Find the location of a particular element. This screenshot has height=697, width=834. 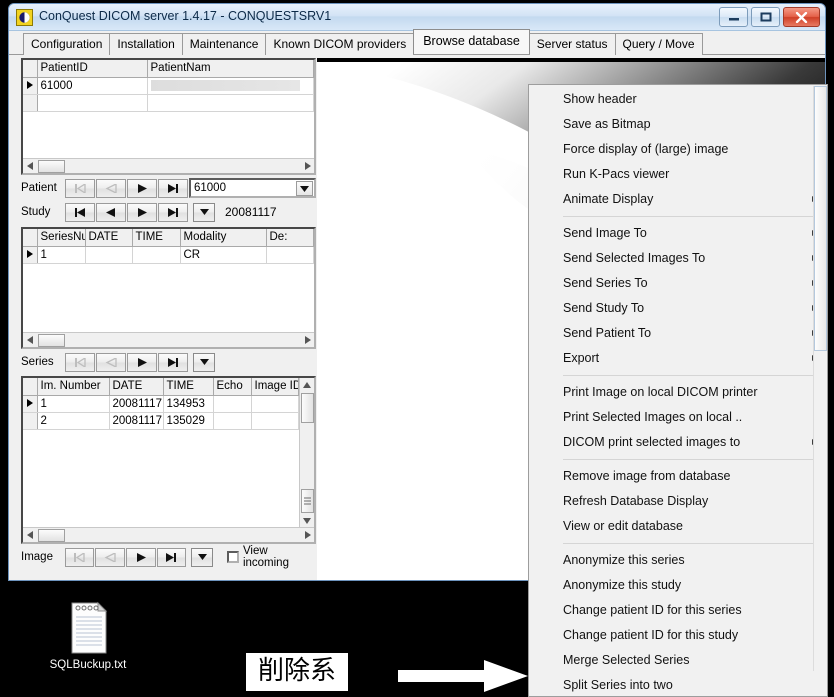

tab-browse-database: Browse database is located at coordinates (471, 41).